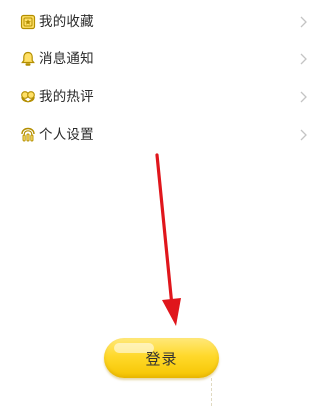  What do you see at coordinates (66, 135) in the screenshot?
I see `menu-item-label: 个人设置` at bounding box center [66, 135].